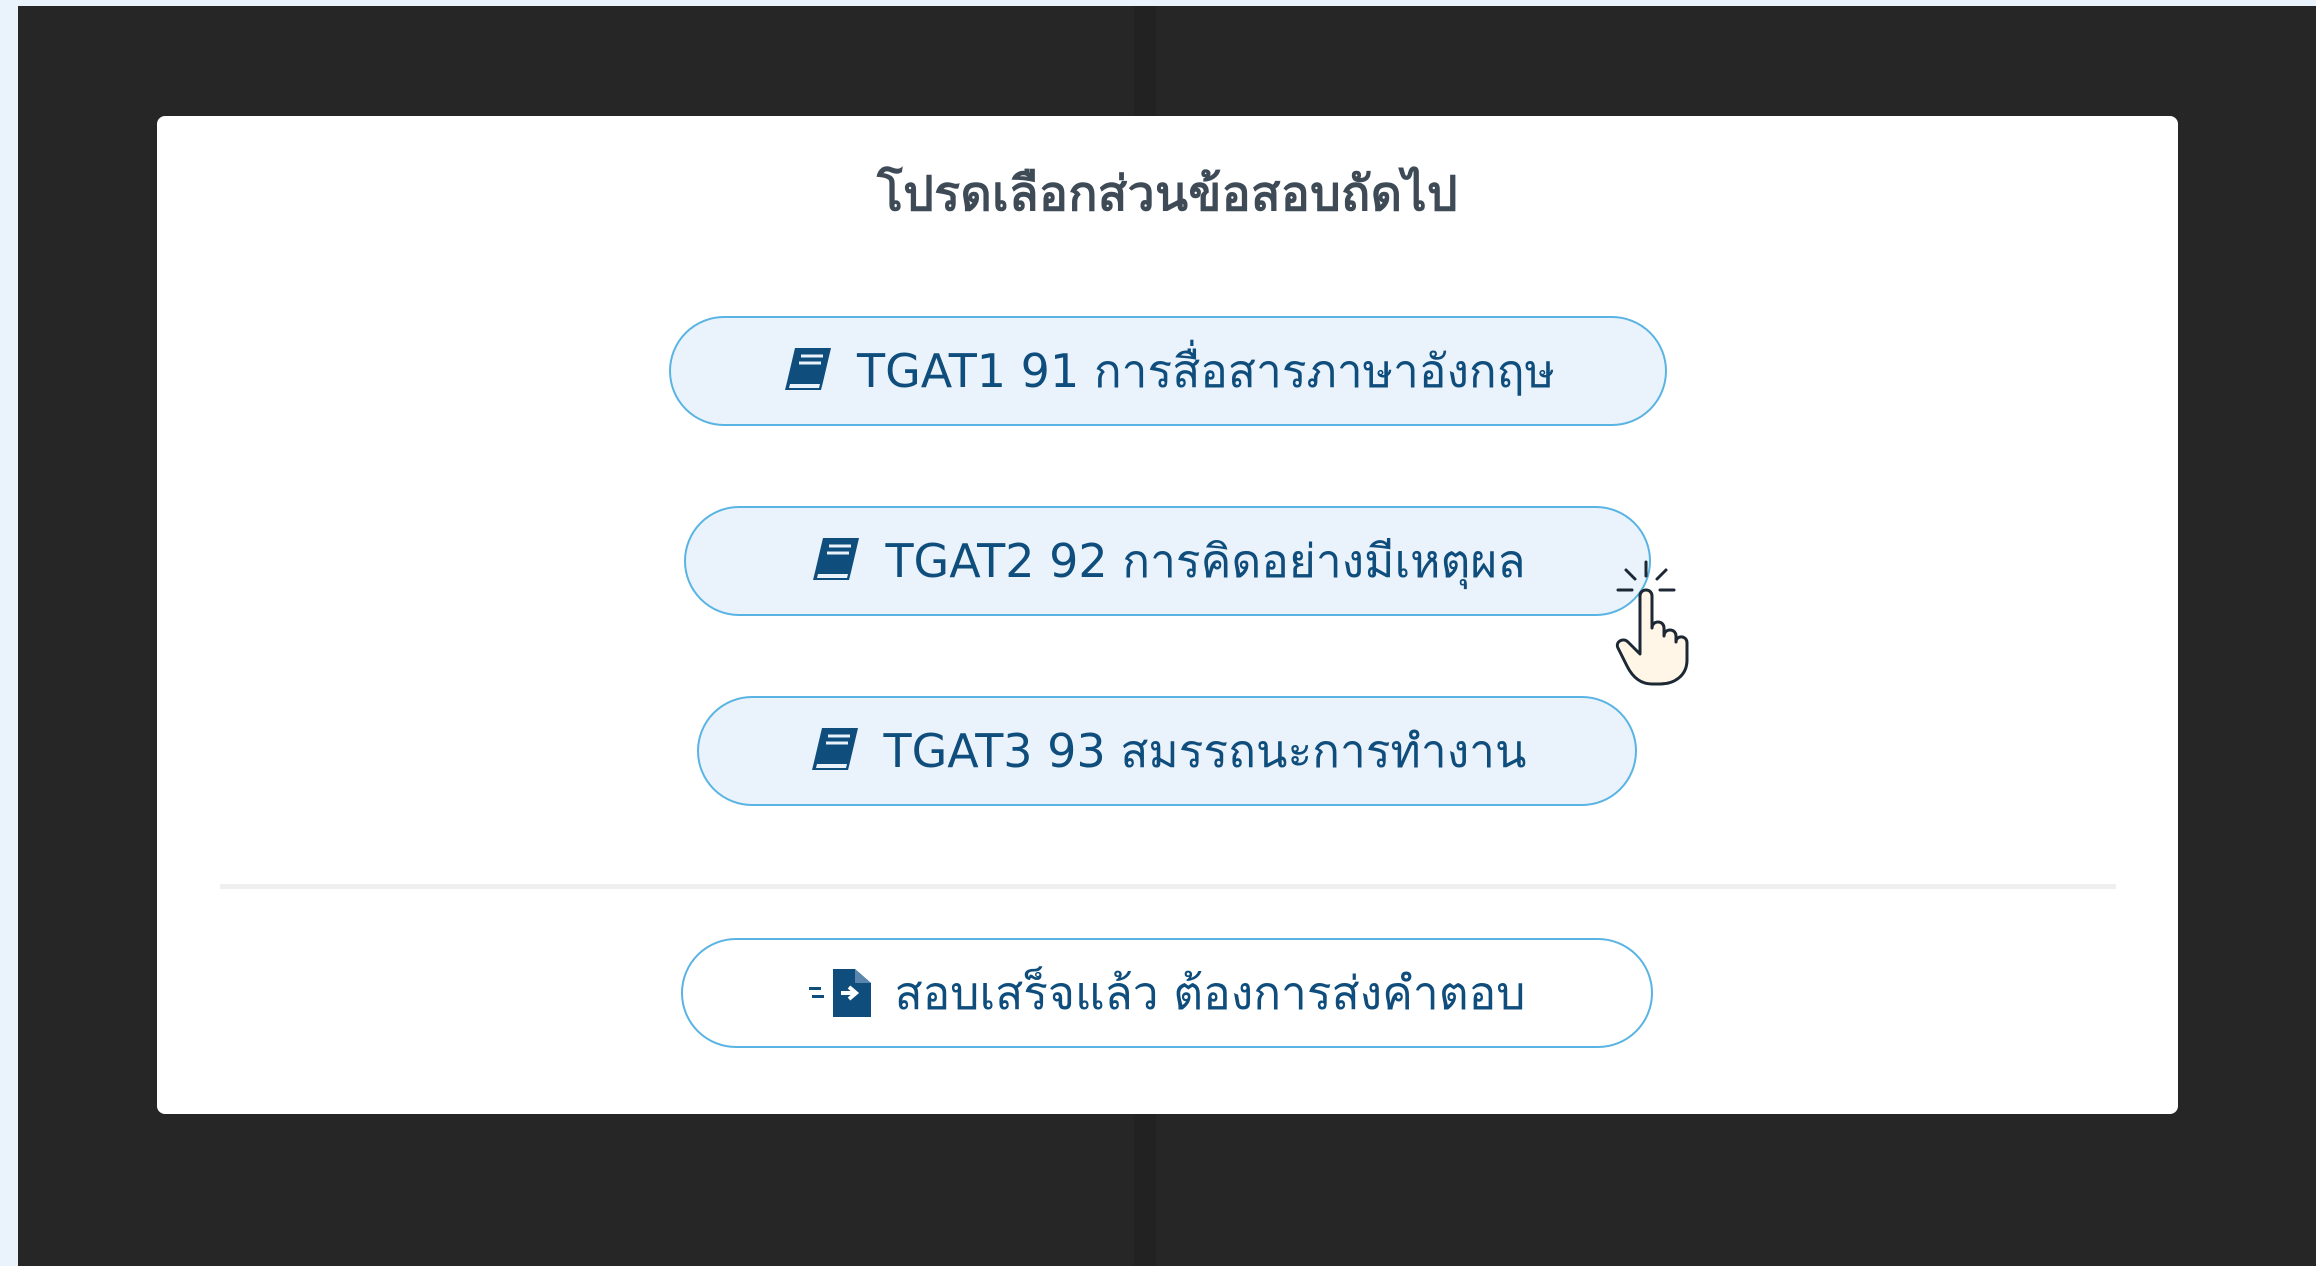  I want to click on modal-title: โปรดเลือกส่วนข้อสอบถัดไป, so click(1167, 194).